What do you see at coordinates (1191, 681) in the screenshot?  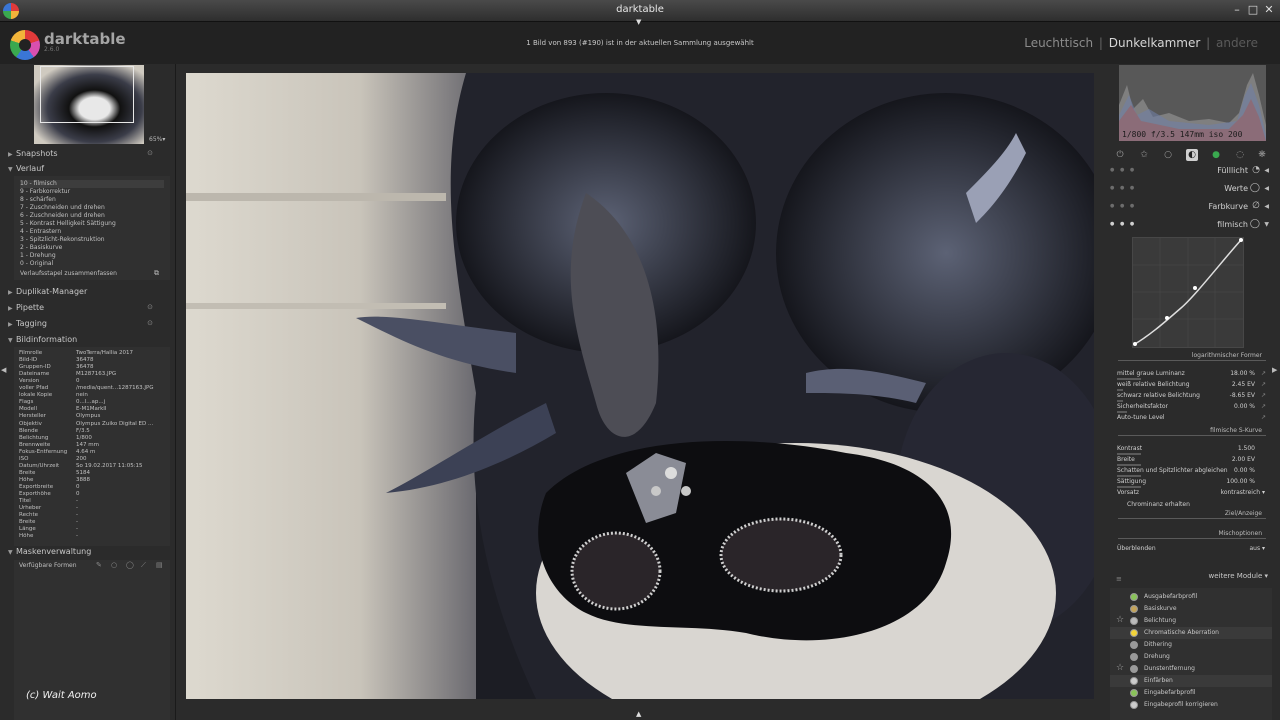 I see `module-list-item: Einfärben` at bounding box center [1191, 681].